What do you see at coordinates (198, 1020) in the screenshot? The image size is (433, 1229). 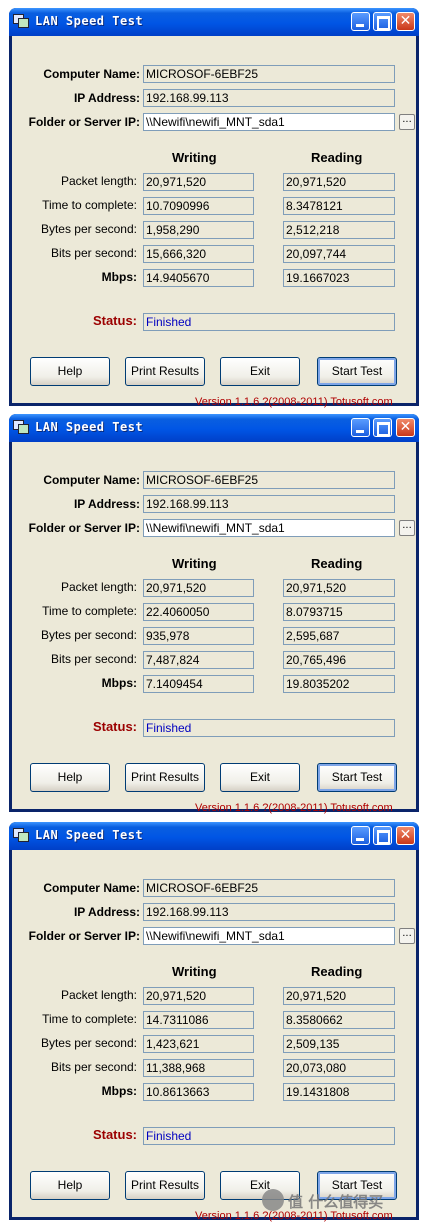 I see `writing-time: 14.7311086` at bounding box center [198, 1020].